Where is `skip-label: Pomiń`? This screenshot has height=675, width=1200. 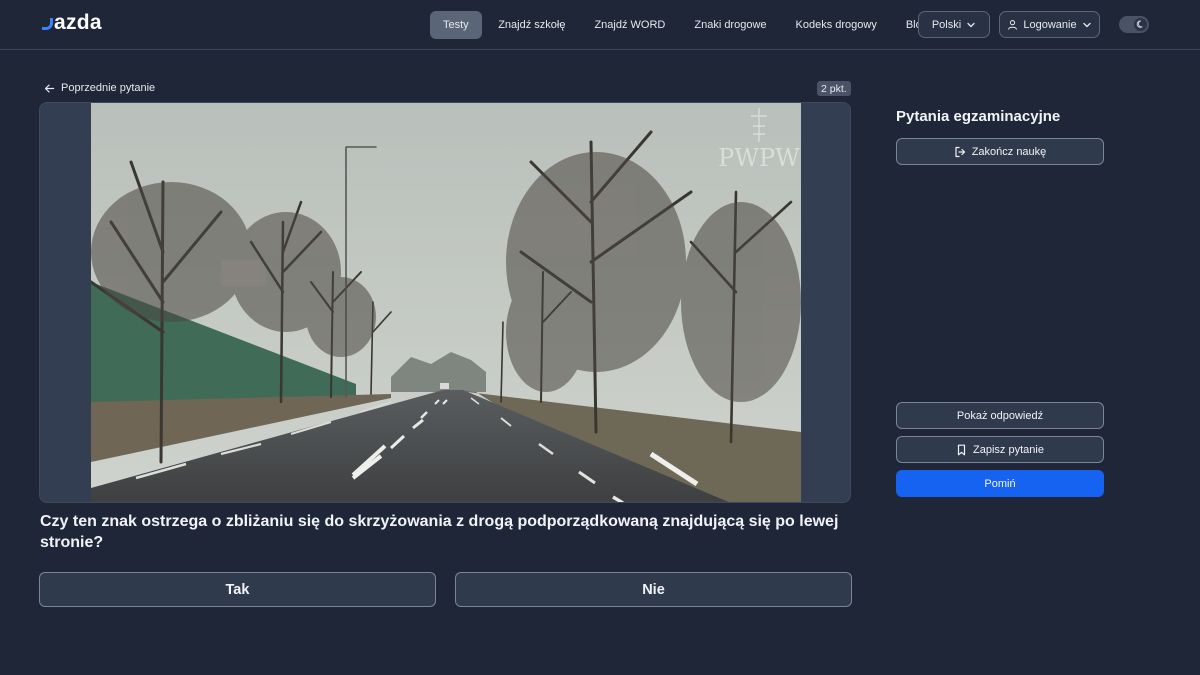
skip-label: Pomiń is located at coordinates (1000, 483).